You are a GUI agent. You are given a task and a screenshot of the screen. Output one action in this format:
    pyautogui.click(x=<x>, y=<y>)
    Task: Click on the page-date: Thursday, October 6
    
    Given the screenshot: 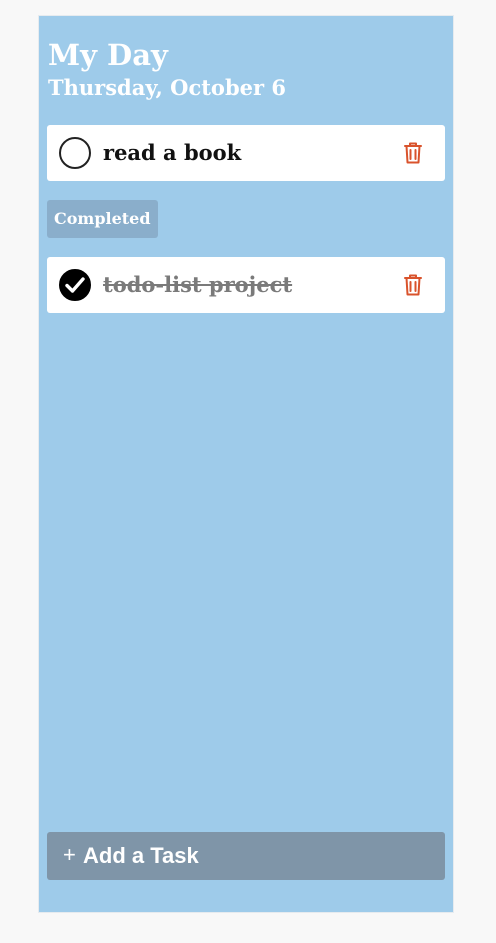 What is the action you would take?
    pyautogui.click(x=167, y=87)
    